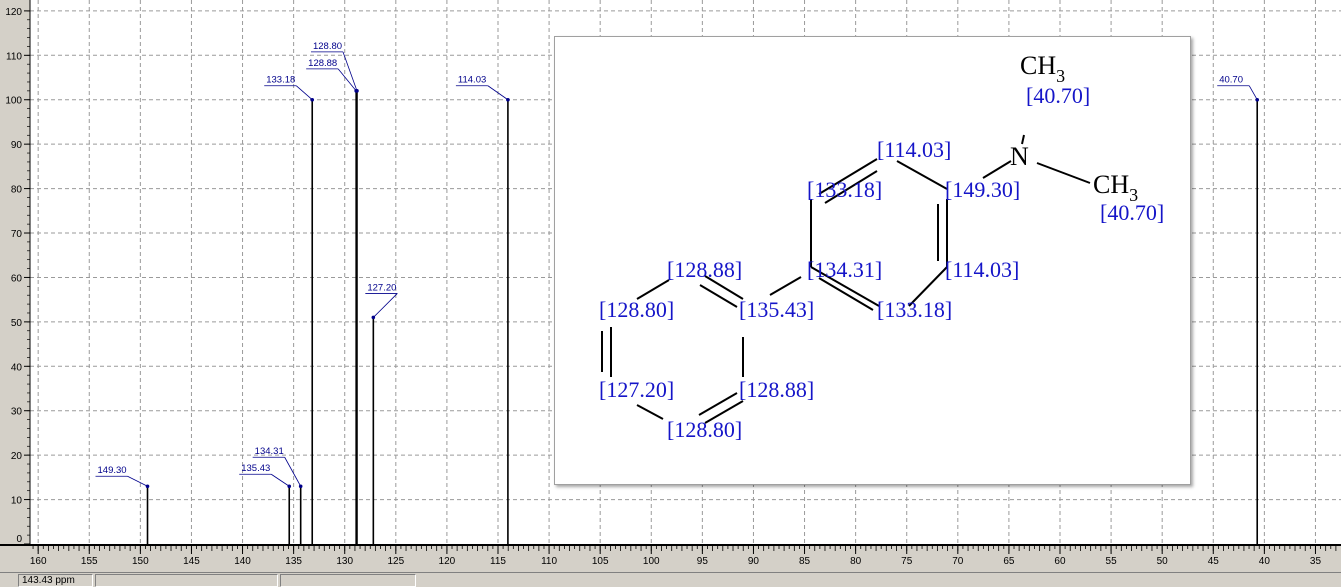 This screenshot has width=1341, height=587. What do you see at coordinates (17, 190) in the screenshot?
I see `y-tick-label: 80` at bounding box center [17, 190].